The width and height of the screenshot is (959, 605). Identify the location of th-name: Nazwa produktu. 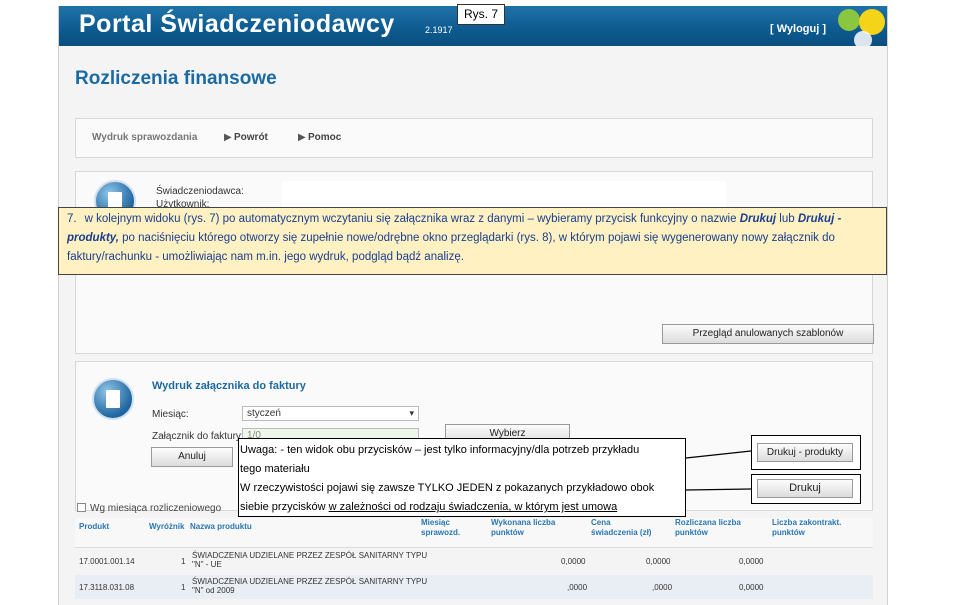
(221, 526).